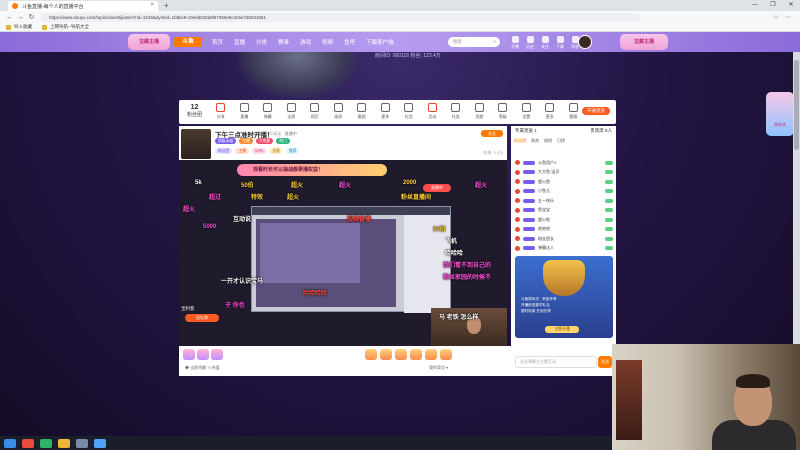 The image size is (800, 450). I want to click on header-icon-download: 下载, so click(560, 43).